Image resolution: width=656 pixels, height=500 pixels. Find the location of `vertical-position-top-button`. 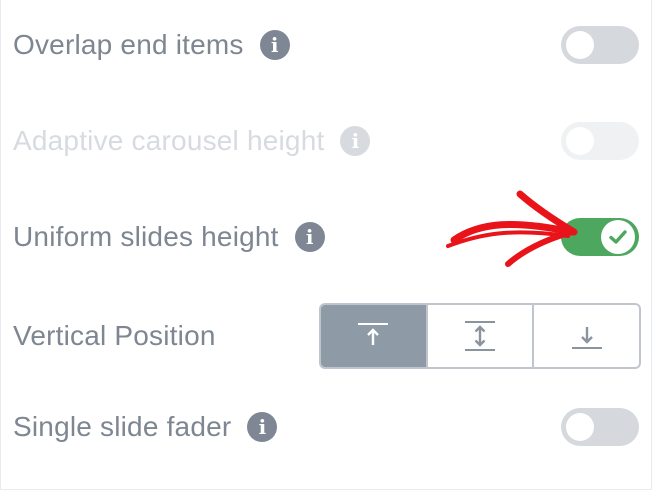

vertical-position-top-button is located at coordinates (374, 336).